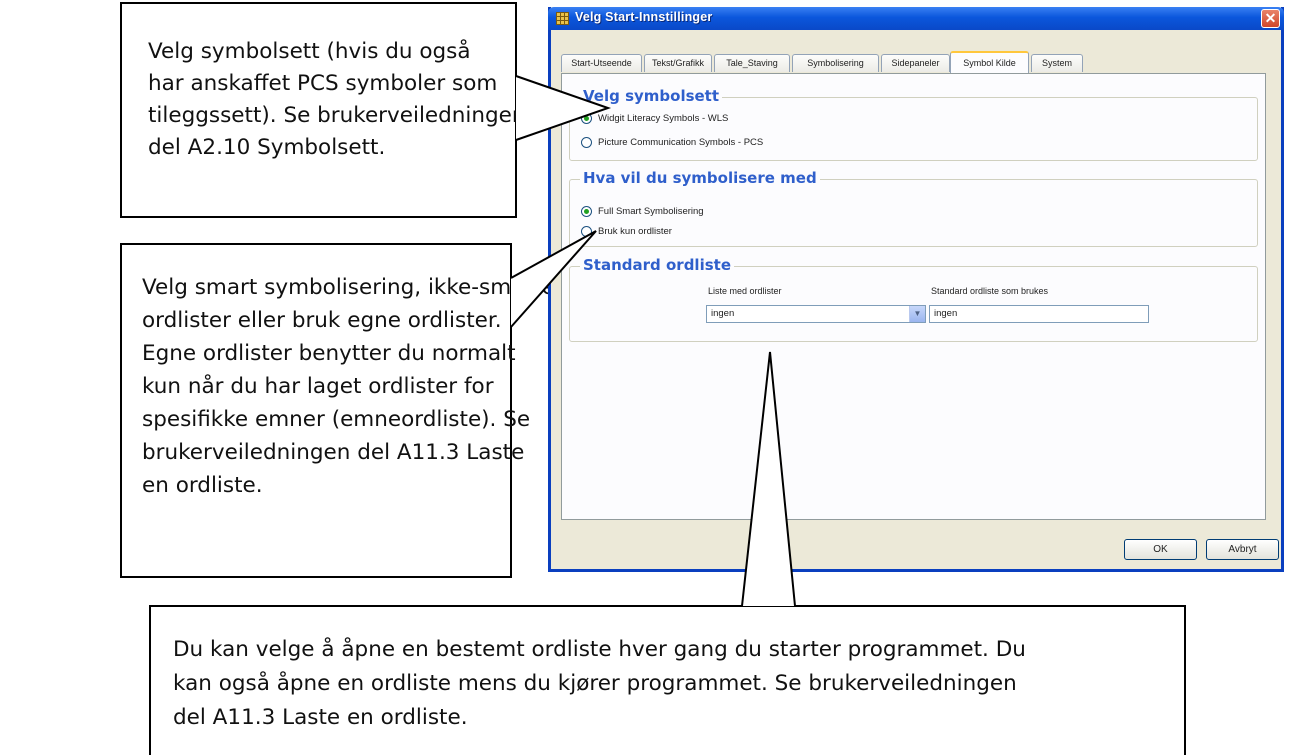 This screenshot has width=1291, height=755. I want to click on tab-sidepaneler: Sidepaneler, so click(915, 63).